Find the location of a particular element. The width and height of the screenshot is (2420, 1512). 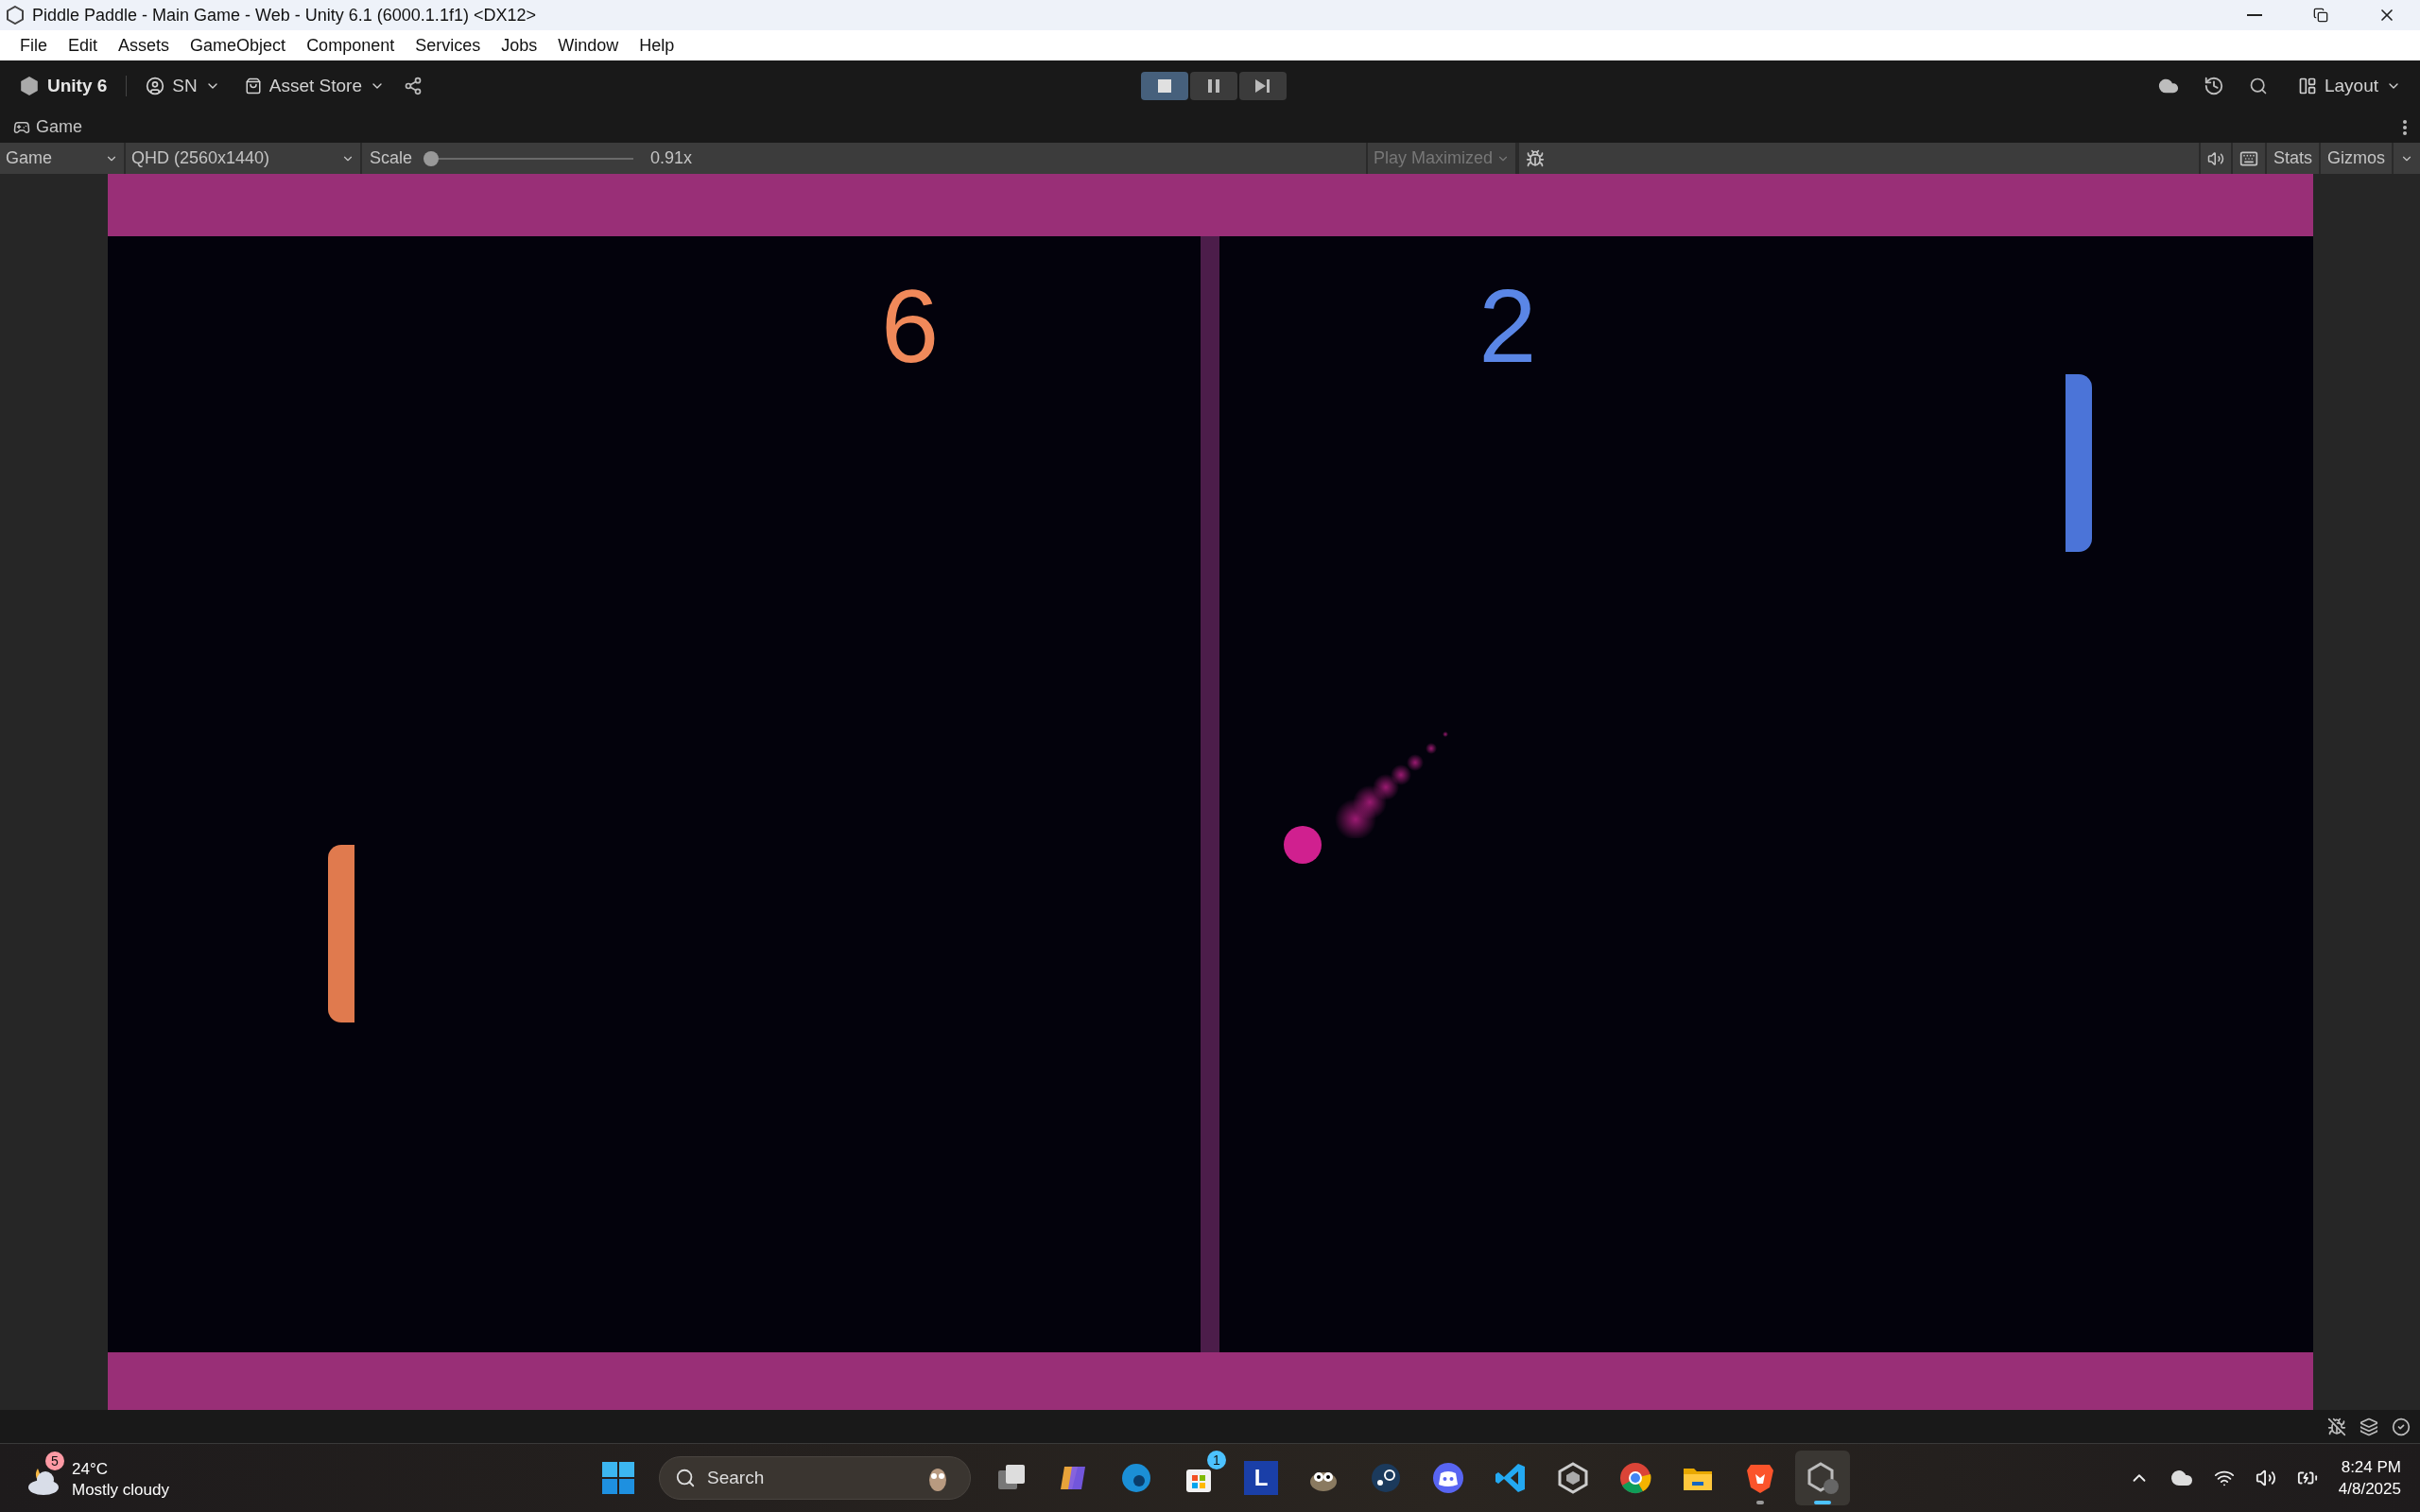

taskbar-app: L is located at coordinates (1261, 1478).